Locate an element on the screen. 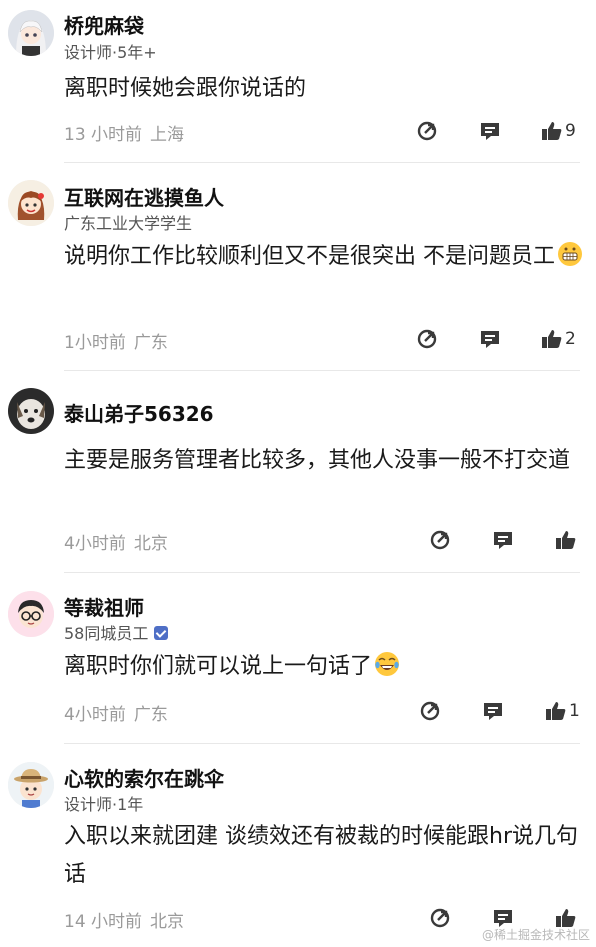  comment-text: 入职以来就团建 谈绩效还有被裁的时候能跟hr说几句话 is located at coordinates (324, 856).